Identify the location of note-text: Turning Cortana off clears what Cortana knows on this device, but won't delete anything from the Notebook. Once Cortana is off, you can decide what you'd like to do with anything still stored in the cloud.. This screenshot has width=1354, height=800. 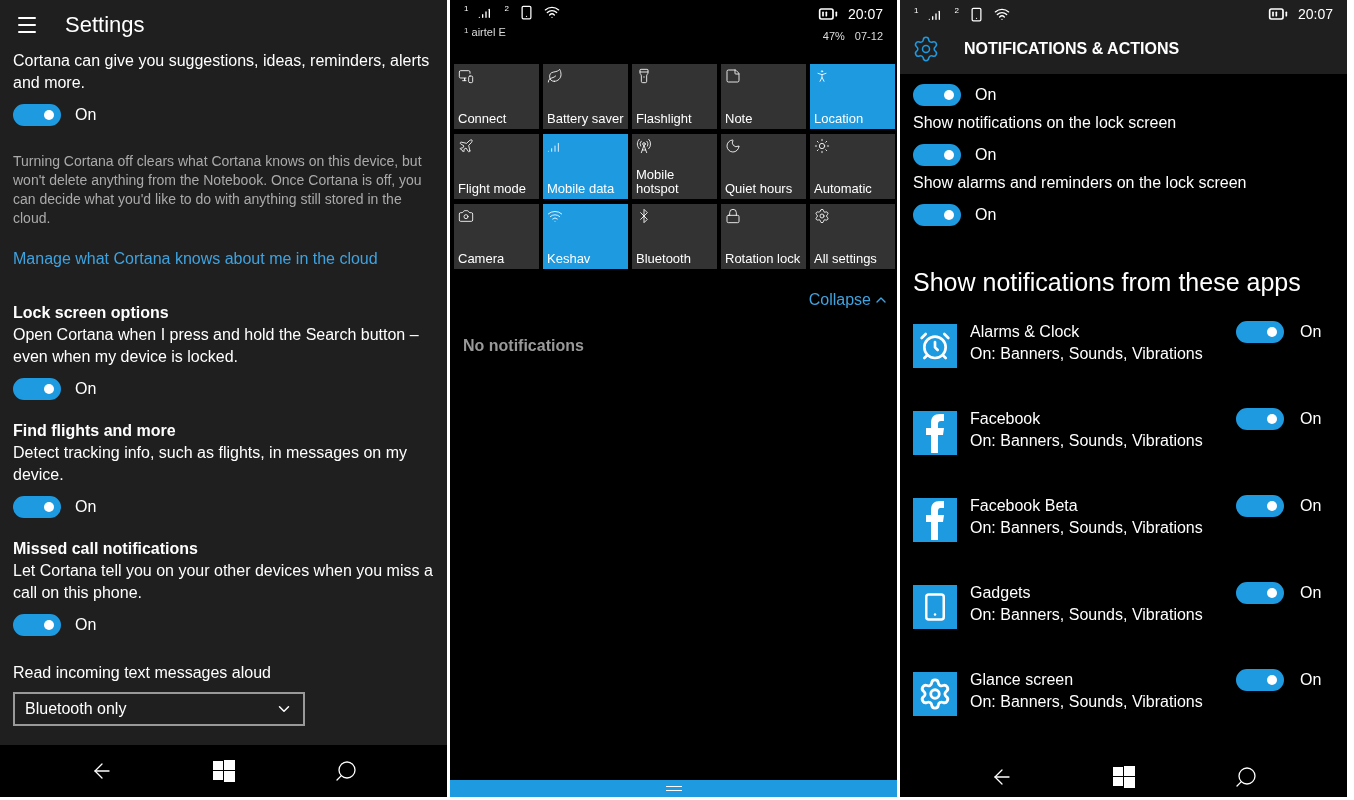
(218, 190).